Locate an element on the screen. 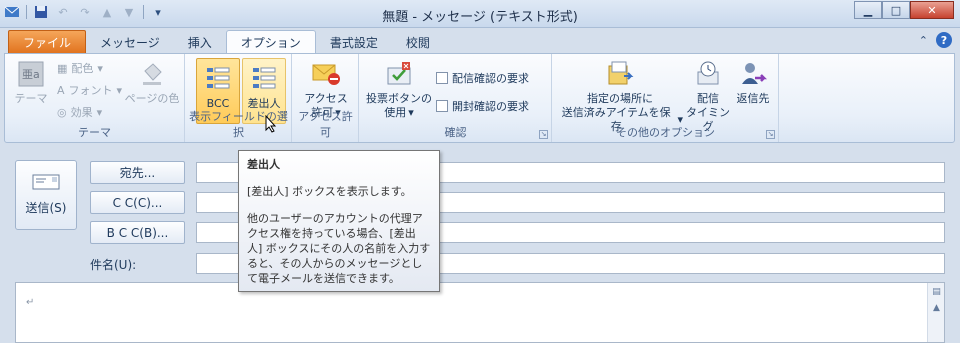 This screenshot has height=343, width=960. tooltip-description: [差出人] ボックスを表示します。 is located at coordinates (329, 191).